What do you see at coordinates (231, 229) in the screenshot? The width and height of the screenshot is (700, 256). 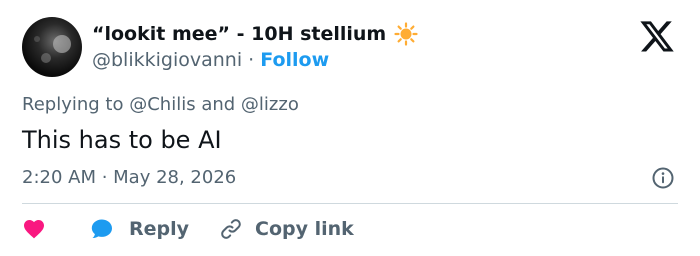 I see `link-icon` at bounding box center [231, 229].